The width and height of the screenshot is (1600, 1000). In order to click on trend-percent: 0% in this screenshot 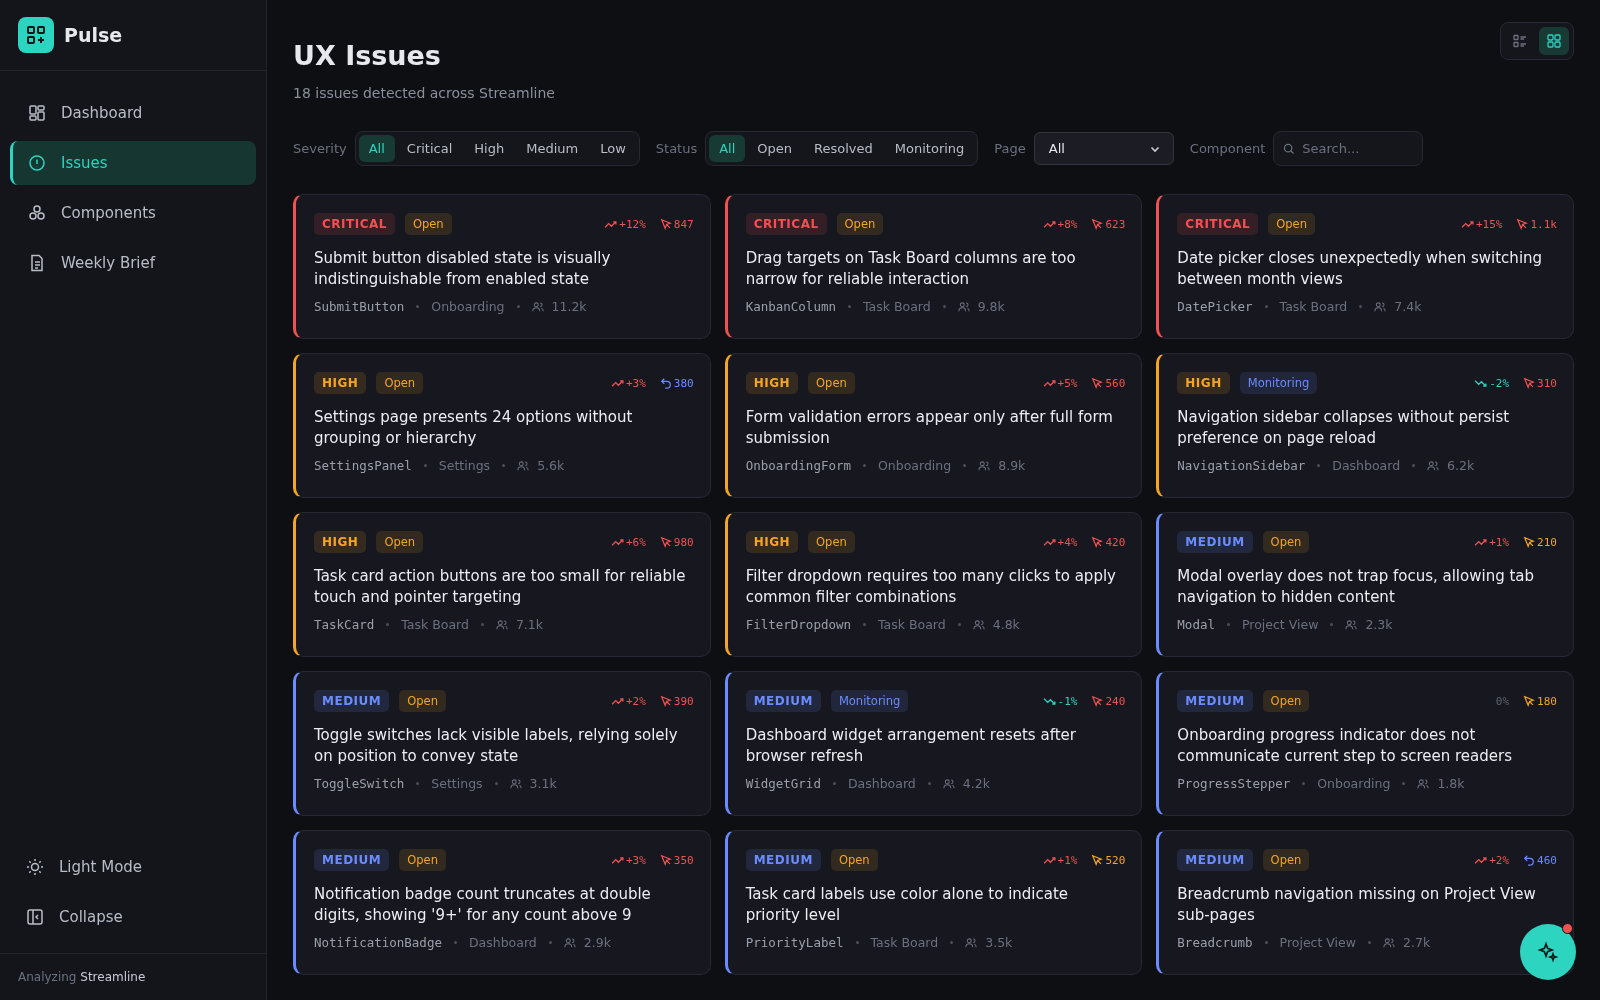, I will do `click(1502, 701)`.